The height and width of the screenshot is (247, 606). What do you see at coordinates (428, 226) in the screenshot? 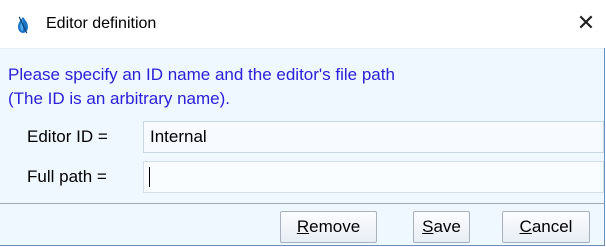
I see `save-mnemonic: S` at bounding box center [428, 226].